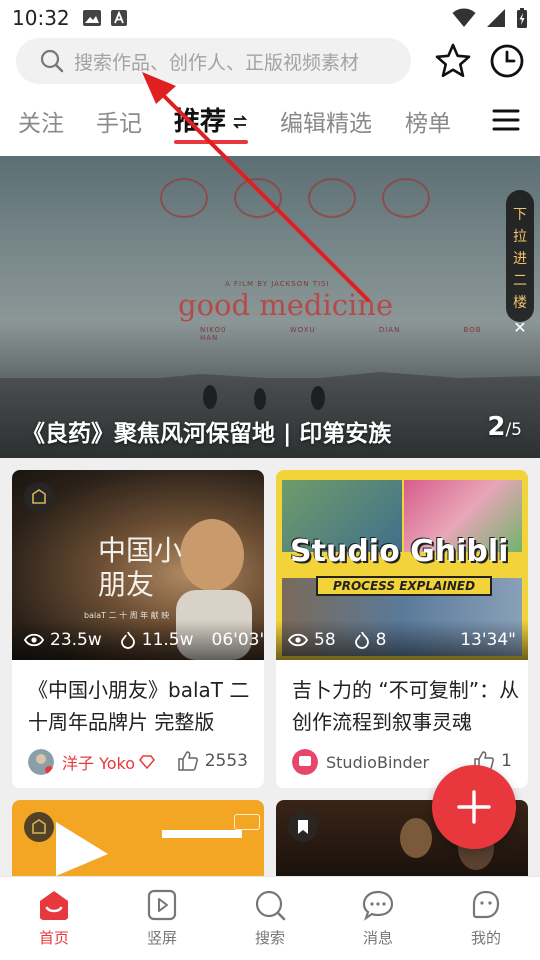  I want to click on pulldown-char: 二, so click(520, 281).